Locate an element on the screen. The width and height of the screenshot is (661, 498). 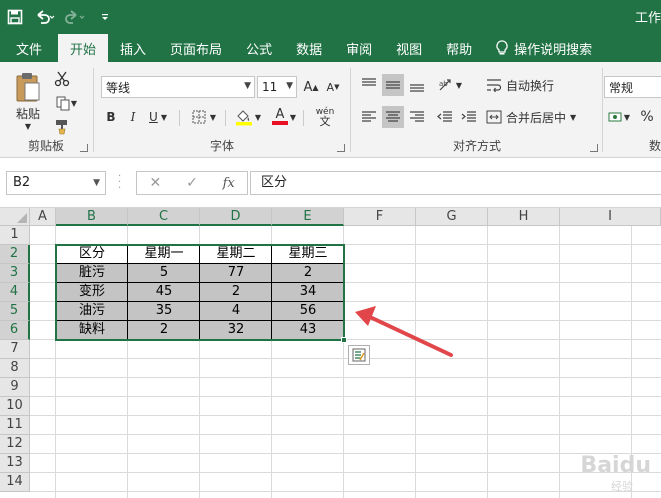
watermark-logo: Baidu is located at coordinates (615, 465).